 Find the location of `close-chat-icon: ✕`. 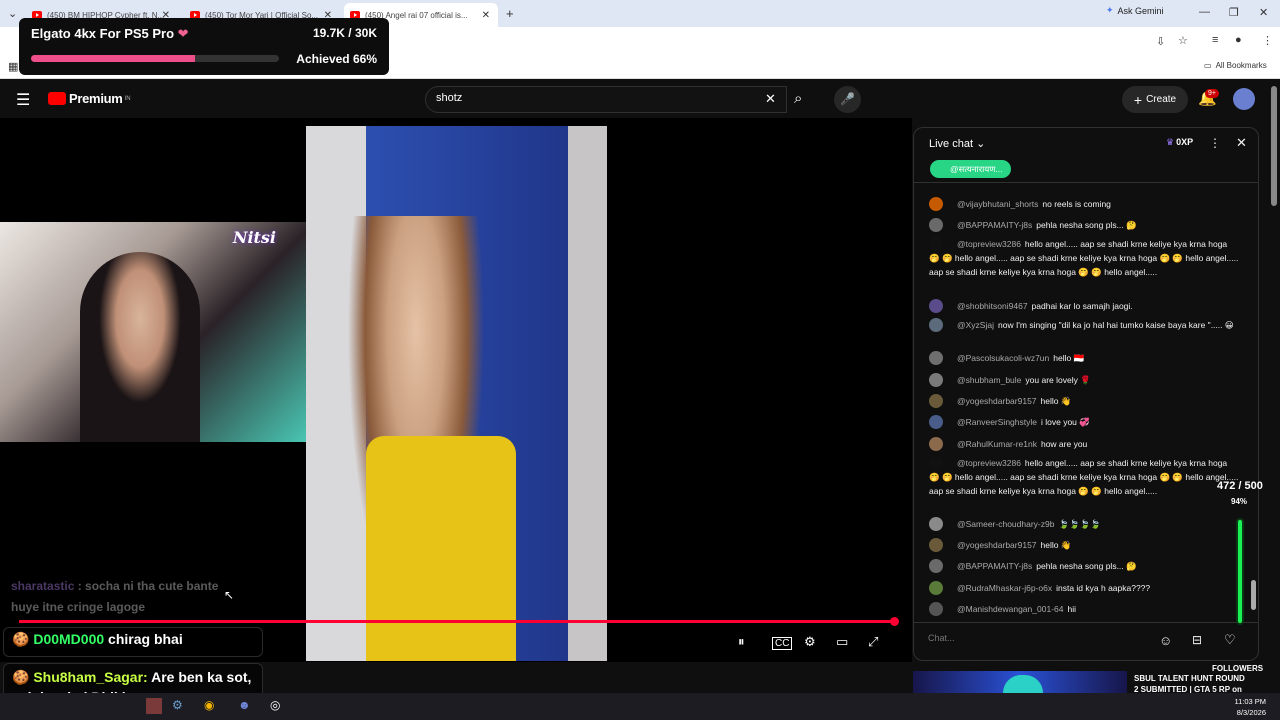

close-chat-icon: ✕ is located at coordinates (1241, 143).